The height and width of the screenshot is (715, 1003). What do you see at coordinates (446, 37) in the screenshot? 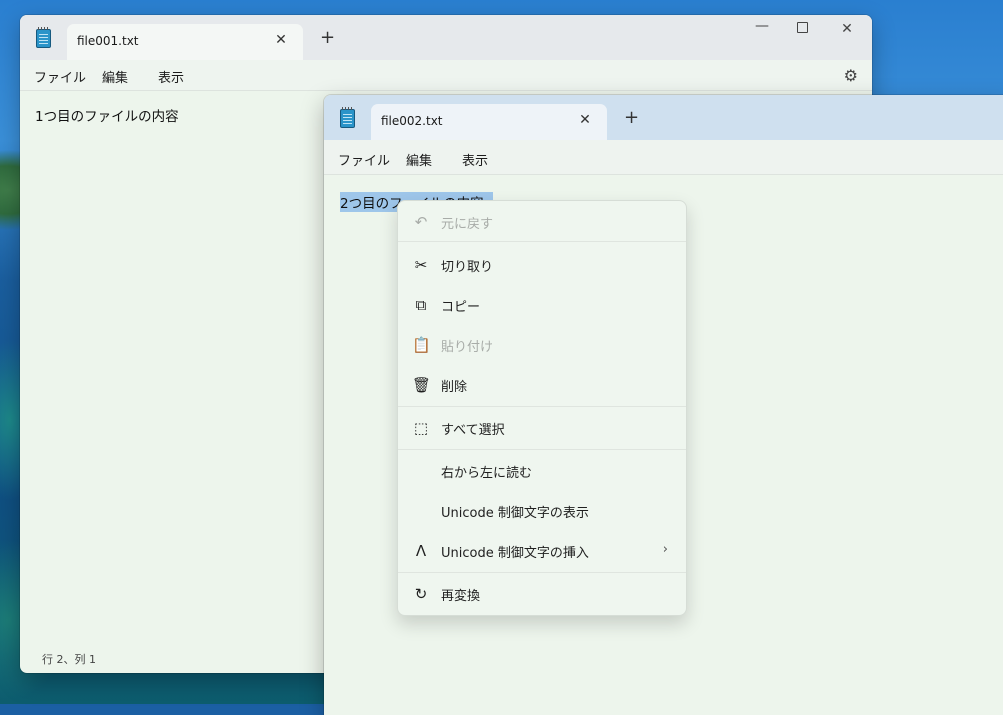
I see `title-bar: file001.txt ✕ + — ✕` at bounding box center [446, 37].